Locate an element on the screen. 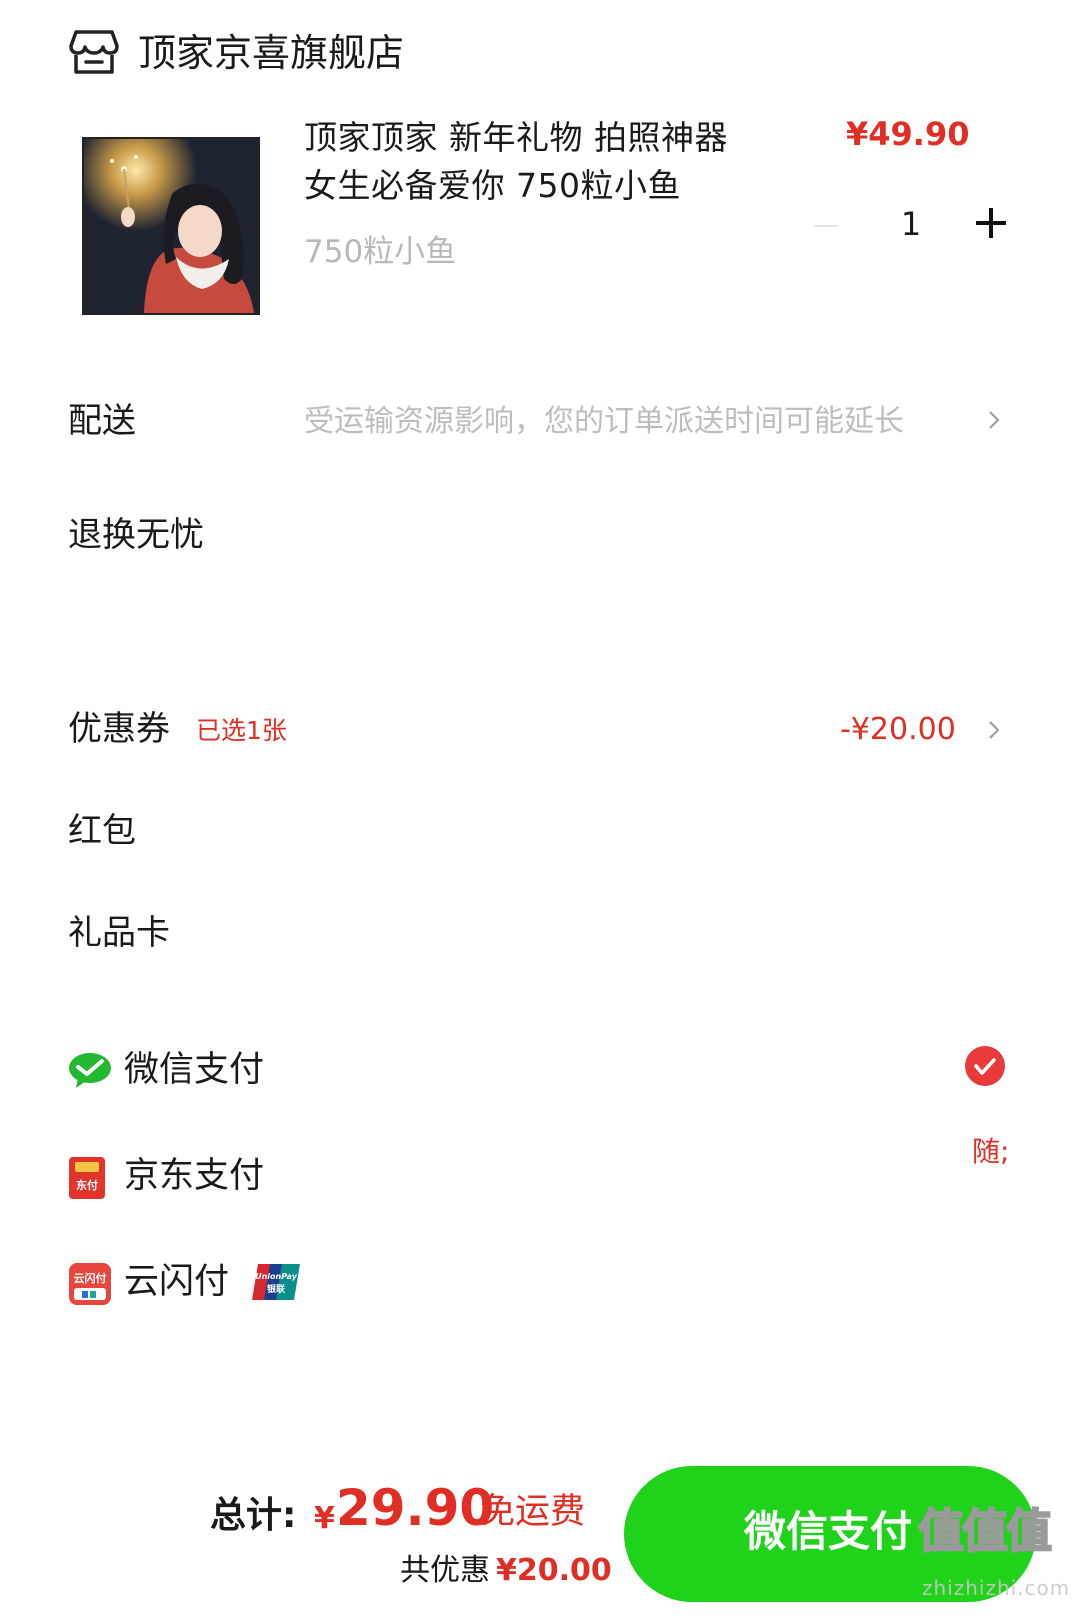  yunshanfu-icon: 云闪付 is located at coordinates (90, 1284).